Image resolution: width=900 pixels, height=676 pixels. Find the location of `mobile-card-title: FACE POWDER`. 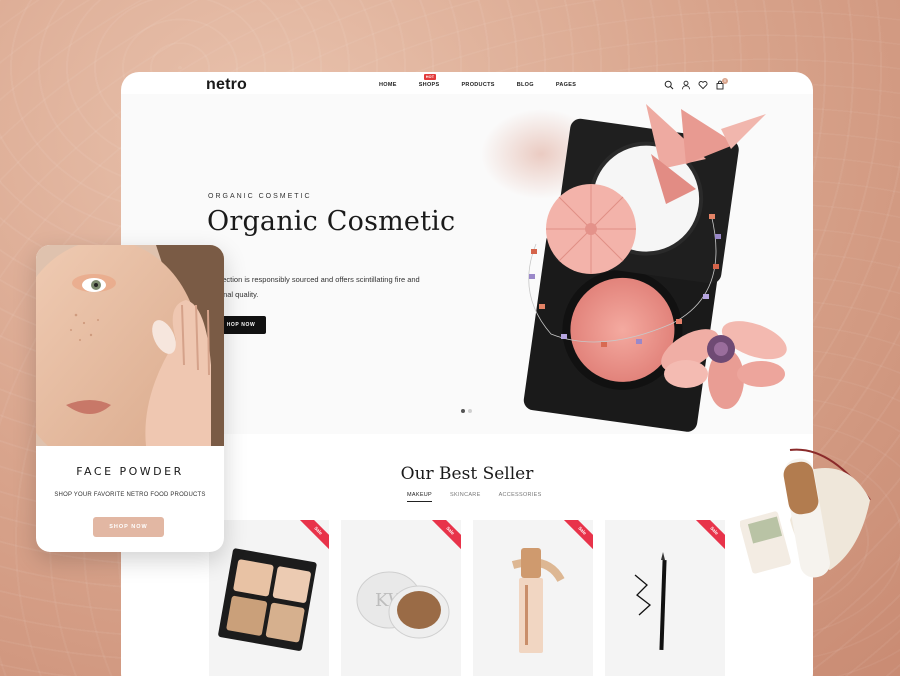

mobile-card-title: FACE POWDER is located at coordinates (130, 471).